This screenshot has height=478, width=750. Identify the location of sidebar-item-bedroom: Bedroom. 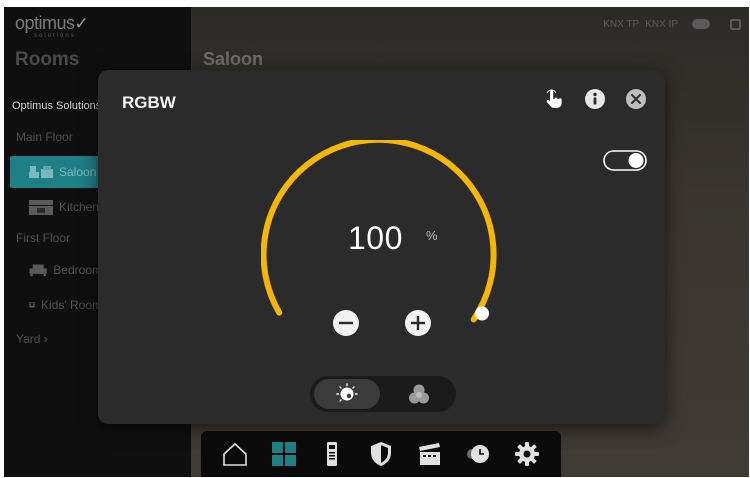
(53, 270).